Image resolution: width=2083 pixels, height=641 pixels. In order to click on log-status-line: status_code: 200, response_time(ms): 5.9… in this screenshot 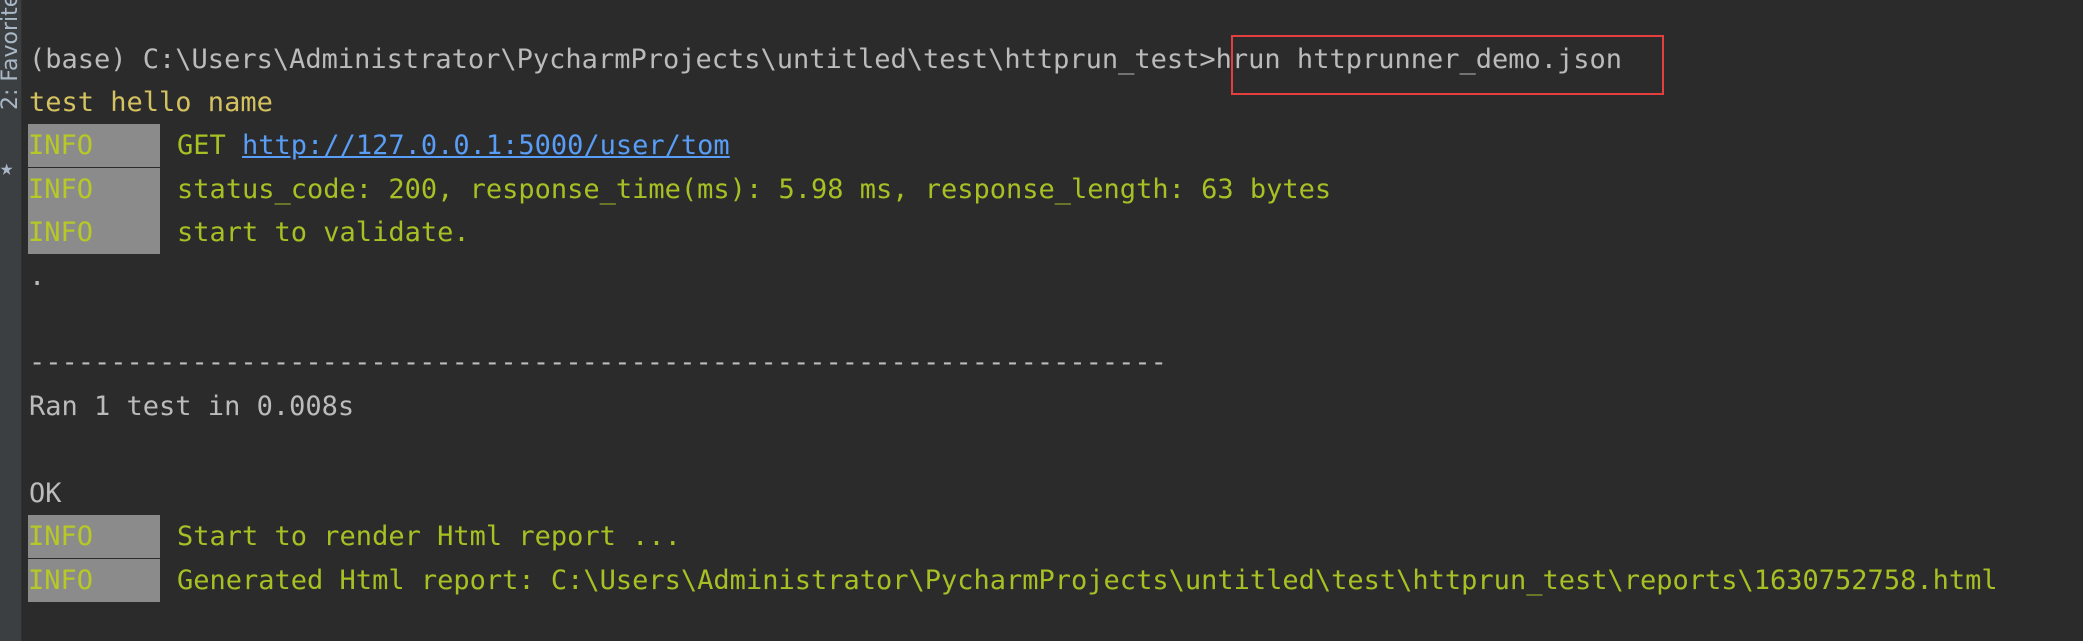, I will do `click(754, 189)`.